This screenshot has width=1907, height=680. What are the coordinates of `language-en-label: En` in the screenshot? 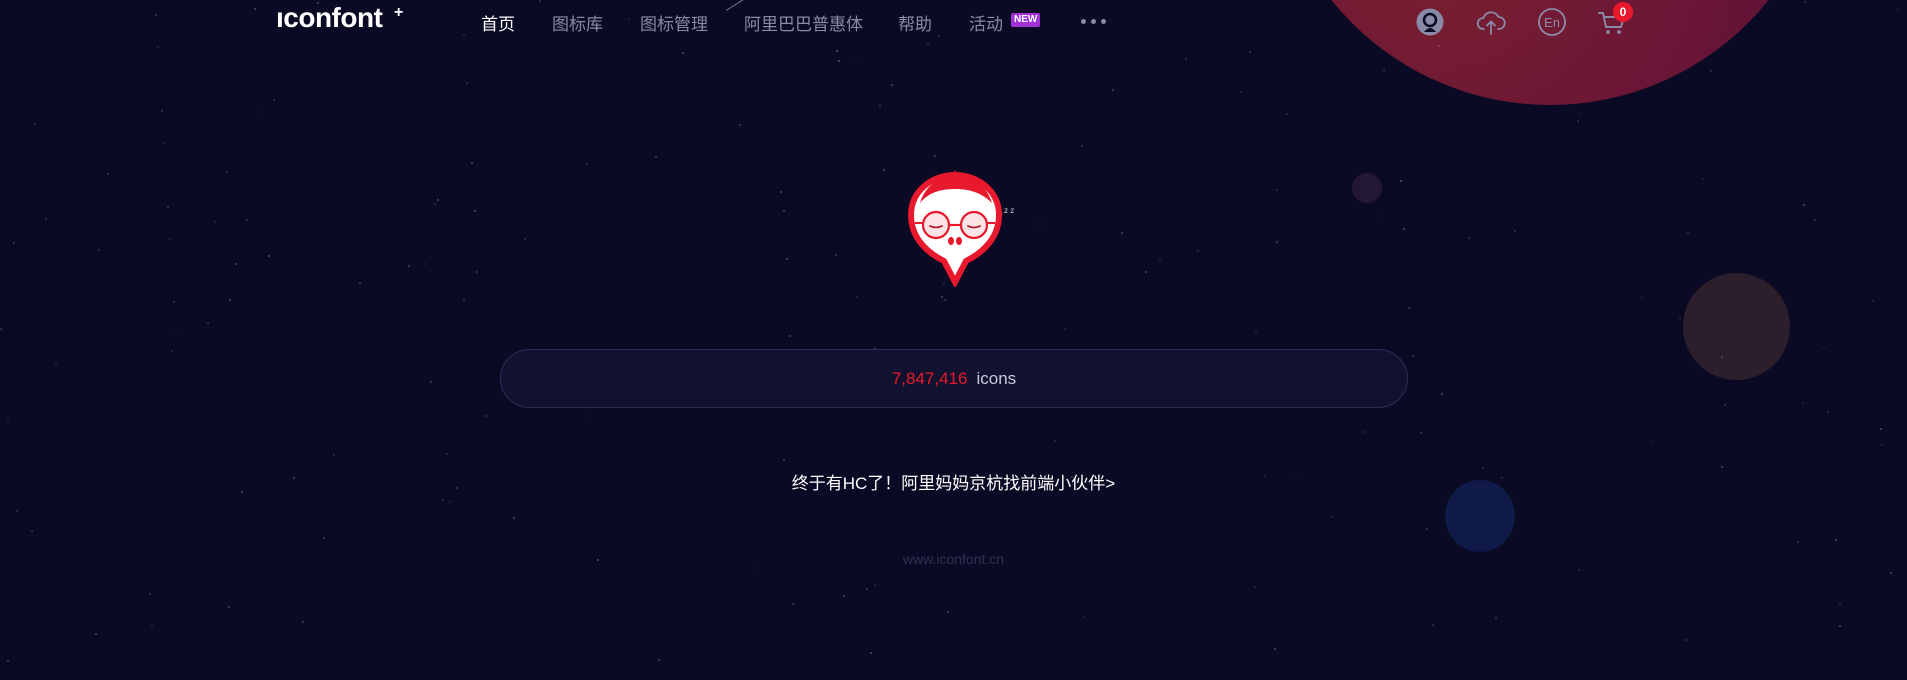 It's located at (1552, 22).